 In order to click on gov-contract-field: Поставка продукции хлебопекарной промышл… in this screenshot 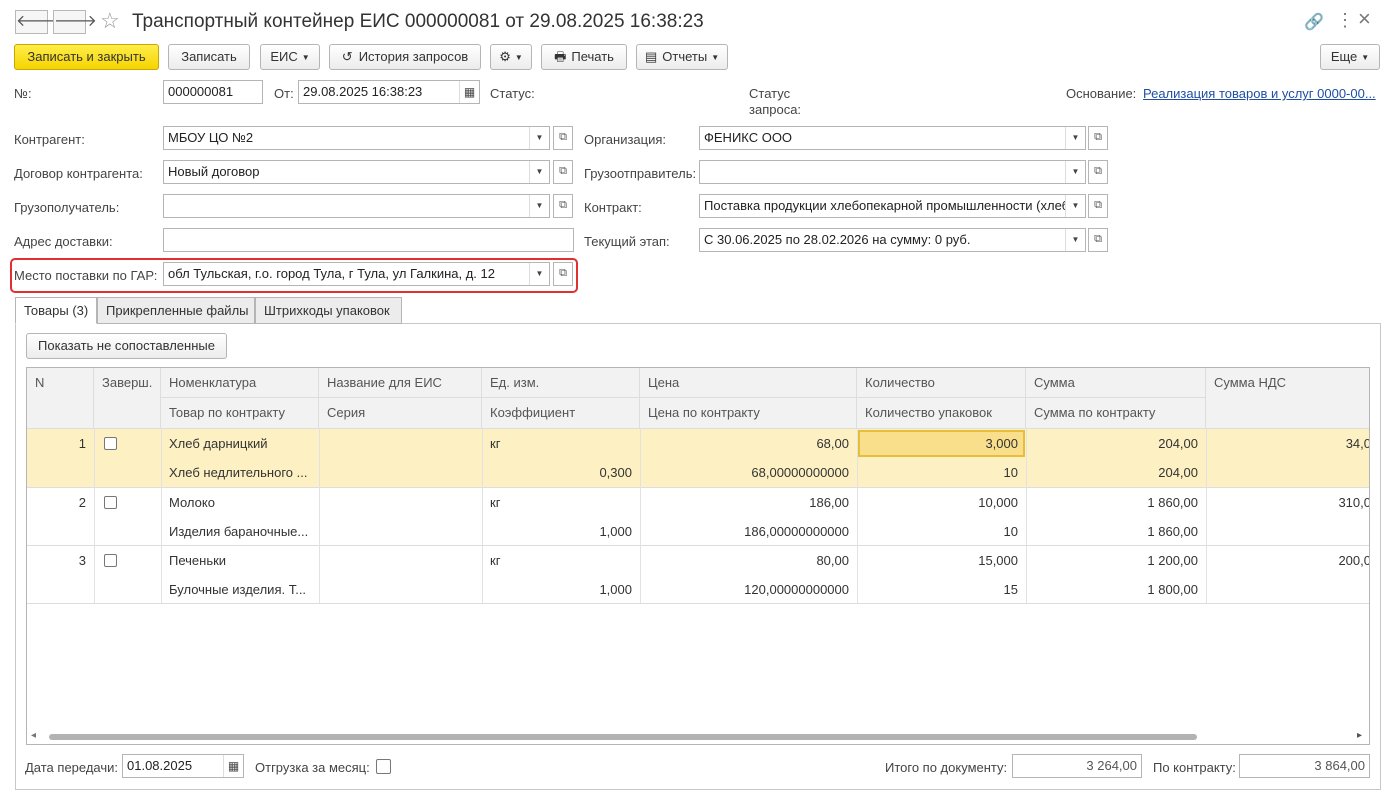, I will do `click(892, 206)`.